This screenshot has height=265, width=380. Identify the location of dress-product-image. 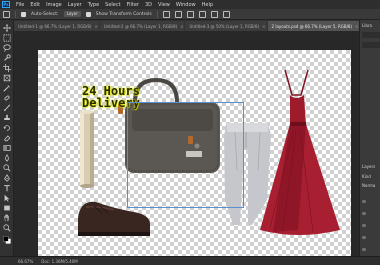
(300, 152).